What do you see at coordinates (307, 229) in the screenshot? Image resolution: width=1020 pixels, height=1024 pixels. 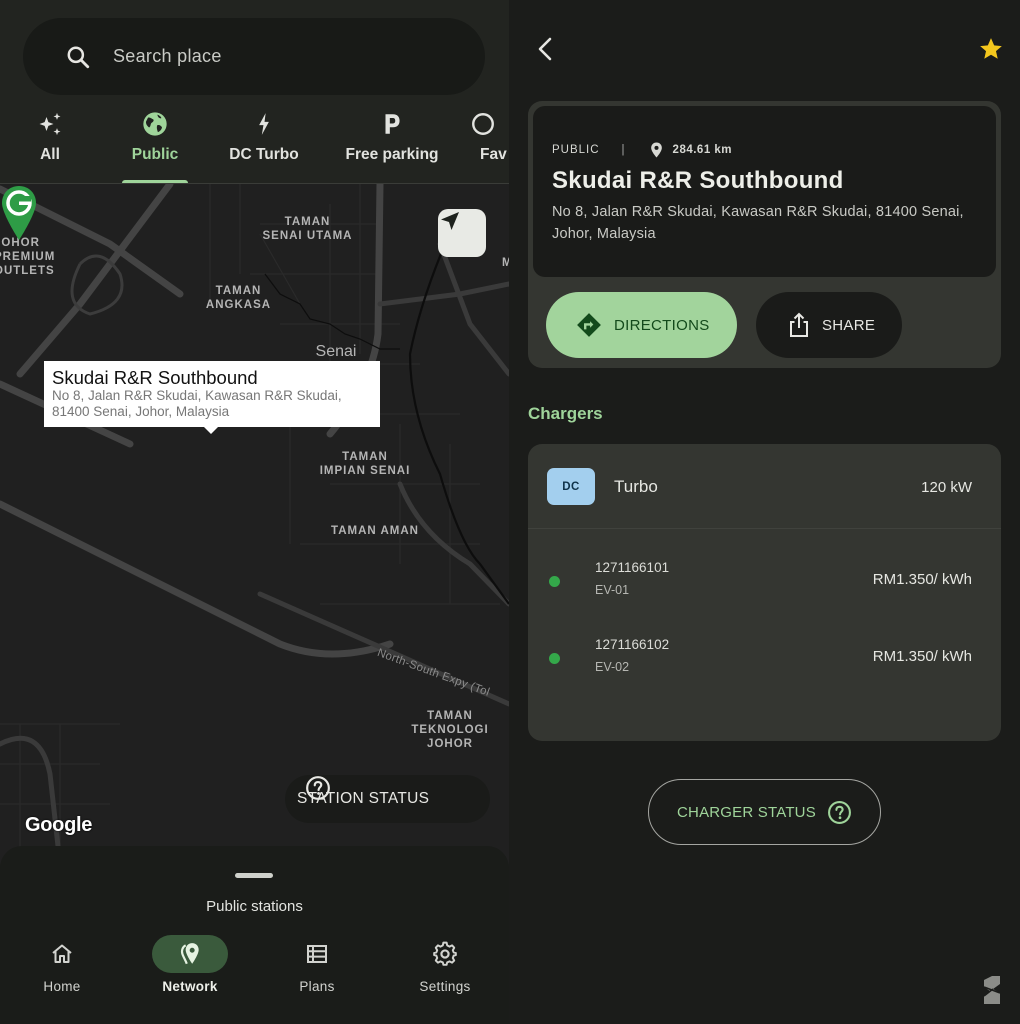 I see `map-label-senai-utama: TAMAN SENAI UTAMA` at bounding box center [307, 229].